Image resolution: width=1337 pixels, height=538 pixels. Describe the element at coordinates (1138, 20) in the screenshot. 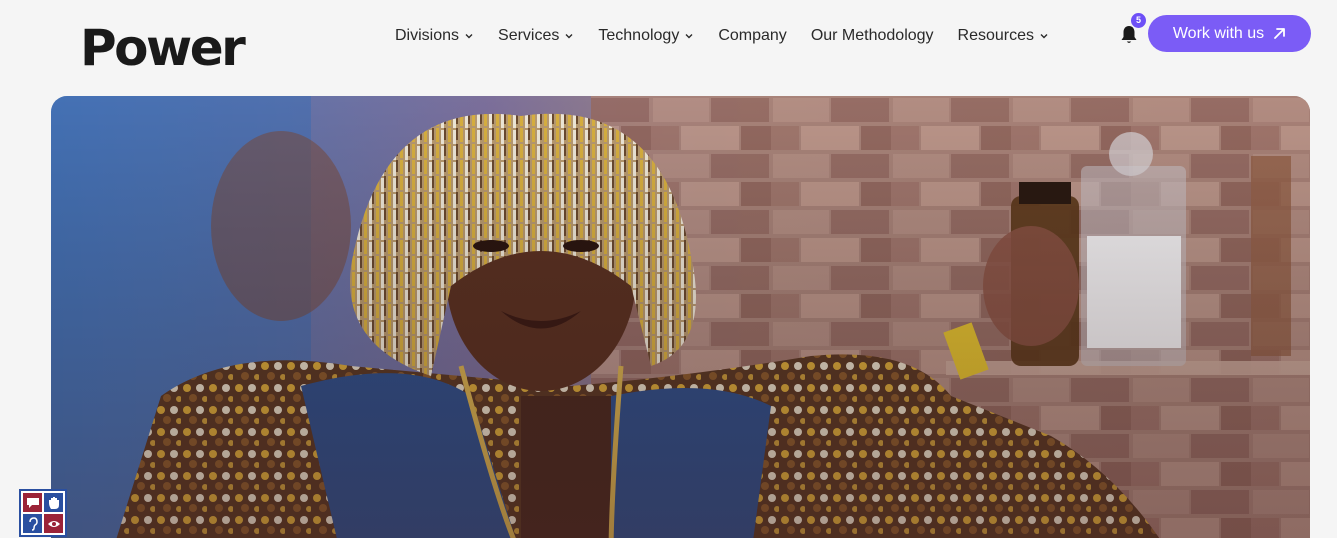

I see `notification-badge: 5` at that location.